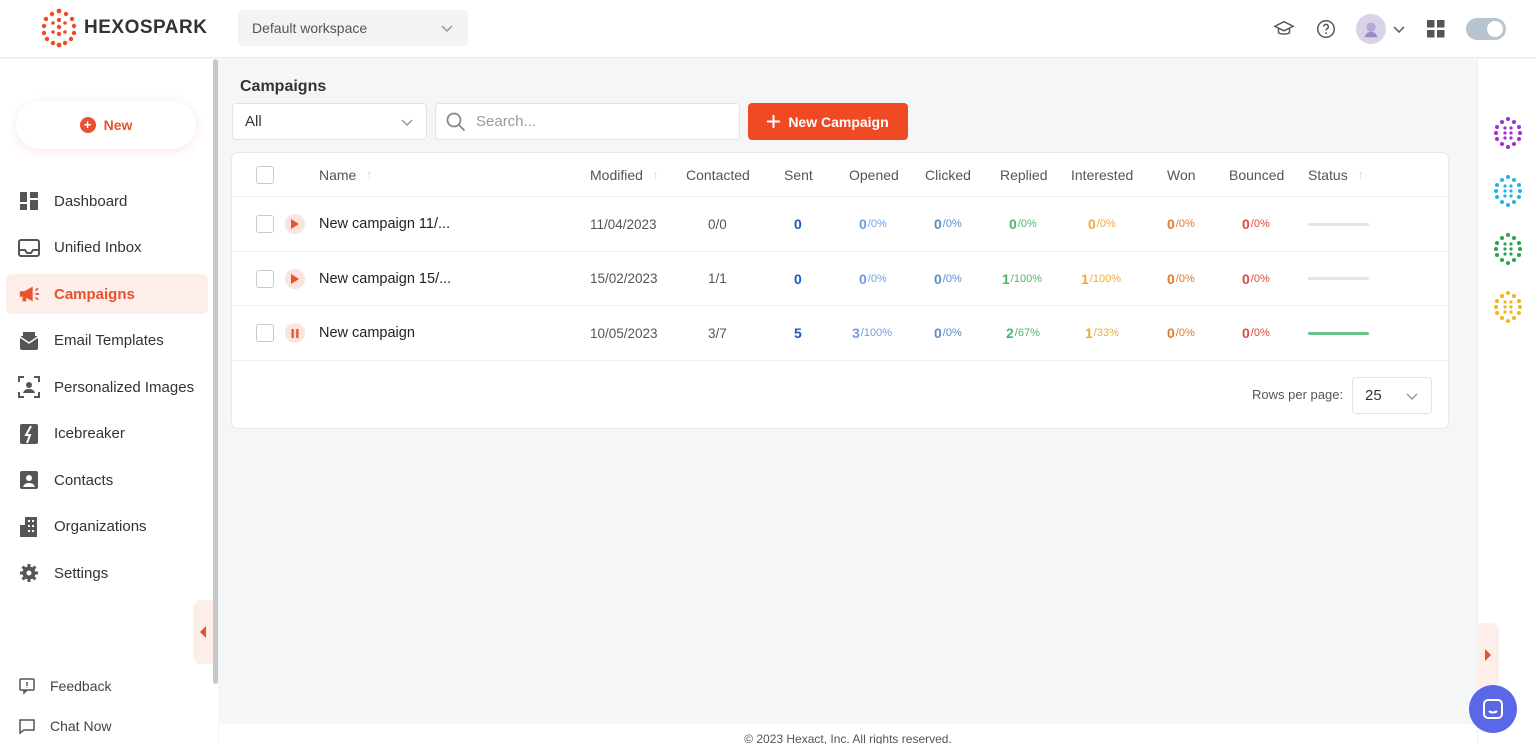  I want to click on select-all-checkbox, so click(265, 174).